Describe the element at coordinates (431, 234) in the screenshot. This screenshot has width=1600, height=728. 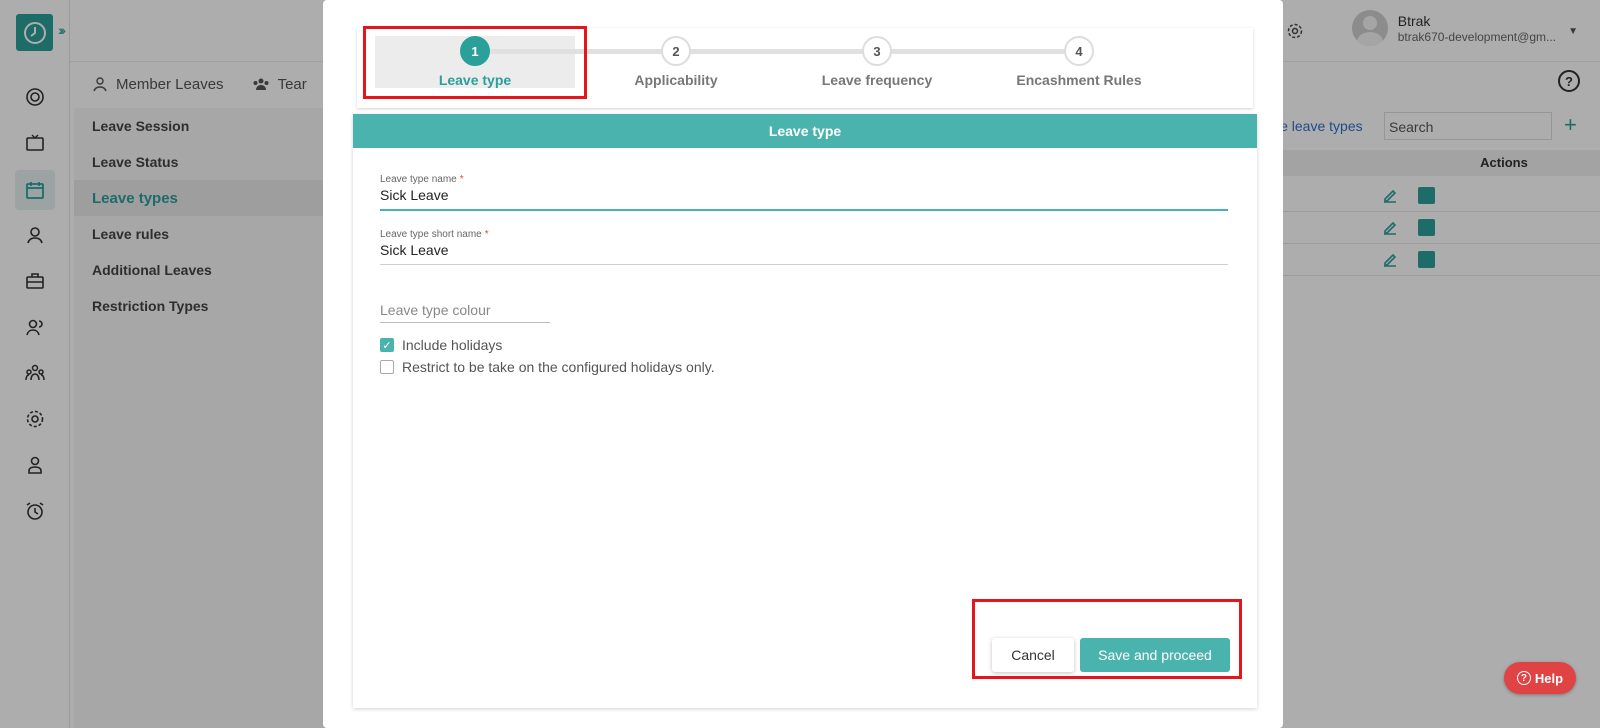
I see `label-text: Leave type short name` at that location.